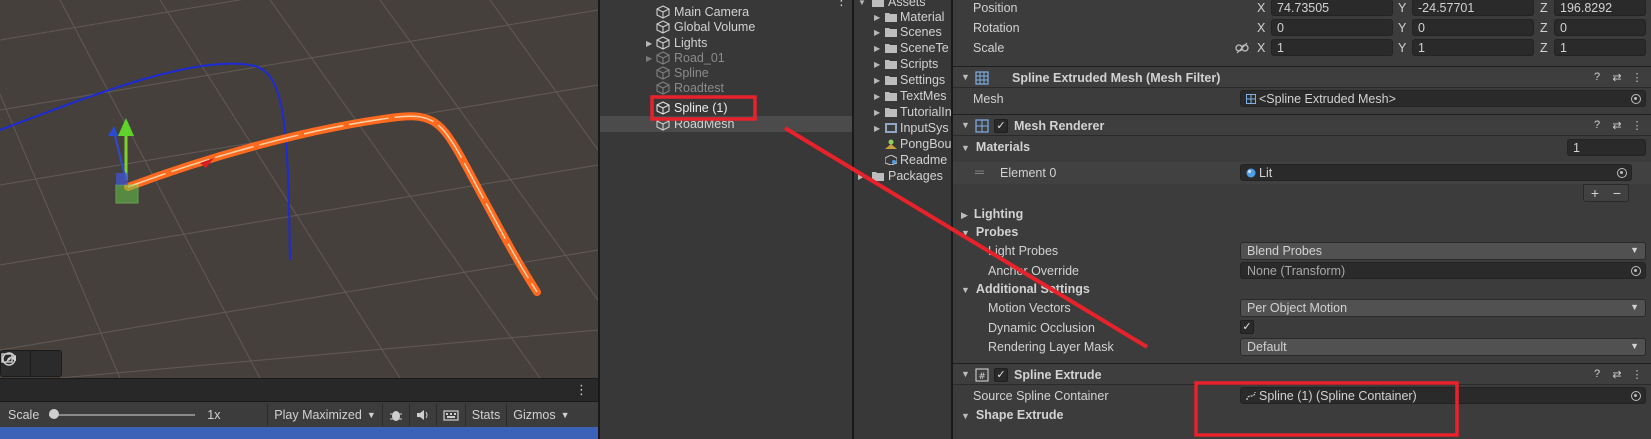 The width and height of the screenshot is (1651, 439). Describe the element at coordinates (122, 415) in the screenshot. I see `scale-slider` at that location.